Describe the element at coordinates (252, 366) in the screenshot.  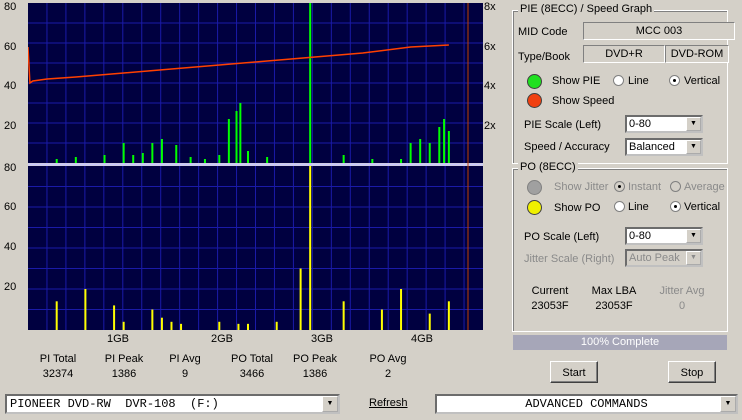
I see `stat-po-total: PO Total 3466` at that location.